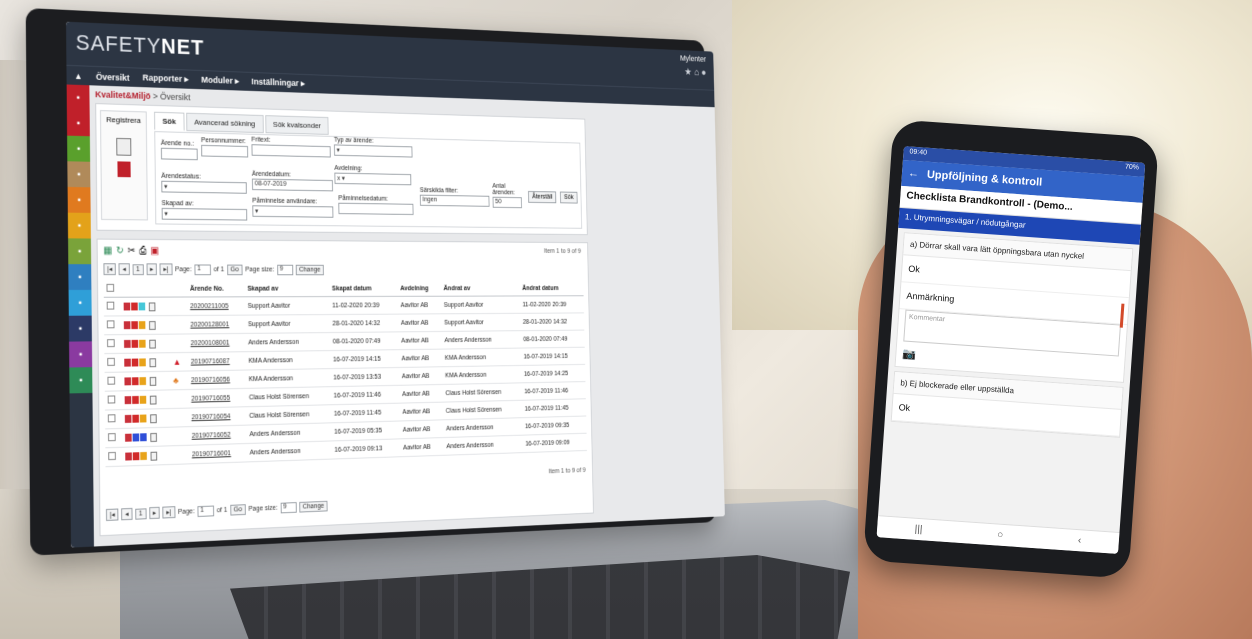  Describe the element at coordinates (376, 208) in the screenshot. I see `paminnelsedatum-input` at that location.